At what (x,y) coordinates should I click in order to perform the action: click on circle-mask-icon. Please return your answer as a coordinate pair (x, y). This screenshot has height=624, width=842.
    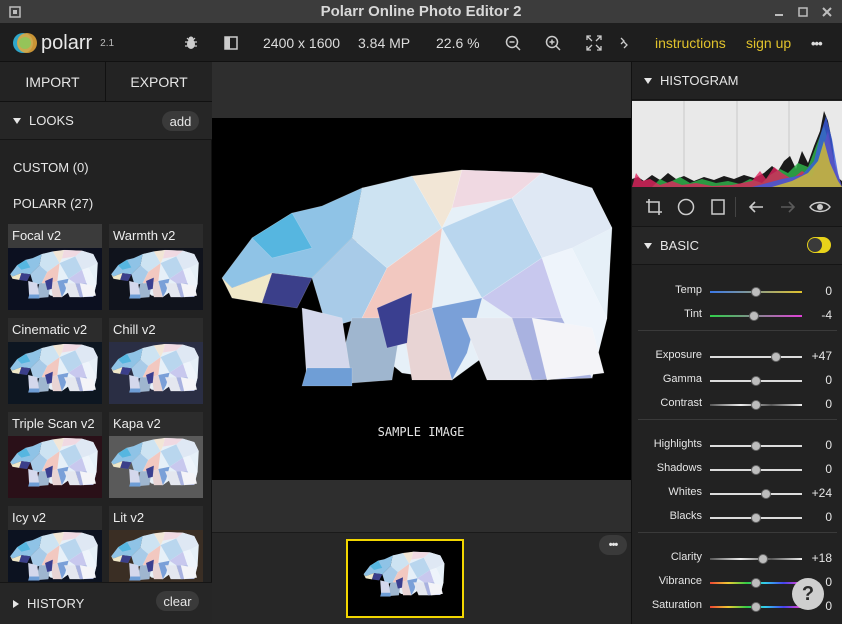
    Looking at the image, I should click on (686, 207).